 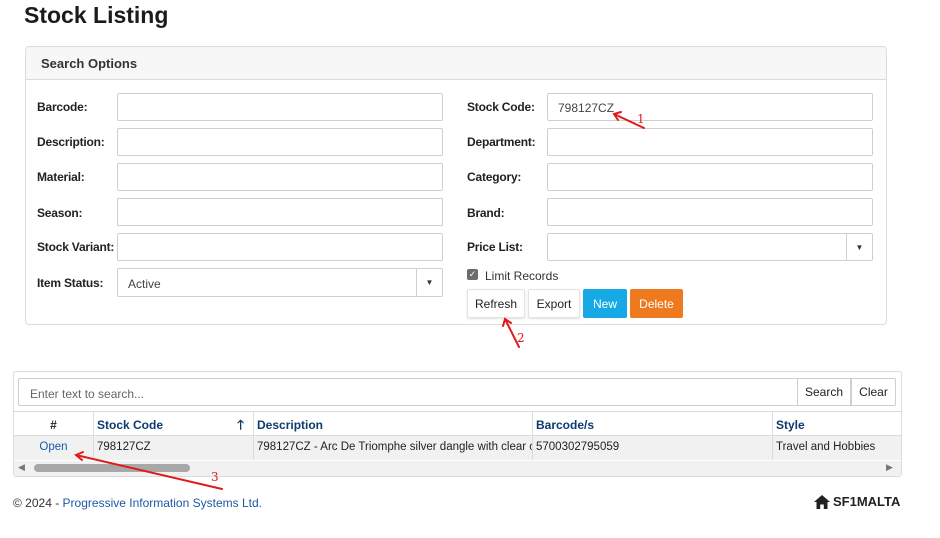 I want to click on department-label: Department:, so click(x=501, y=142).